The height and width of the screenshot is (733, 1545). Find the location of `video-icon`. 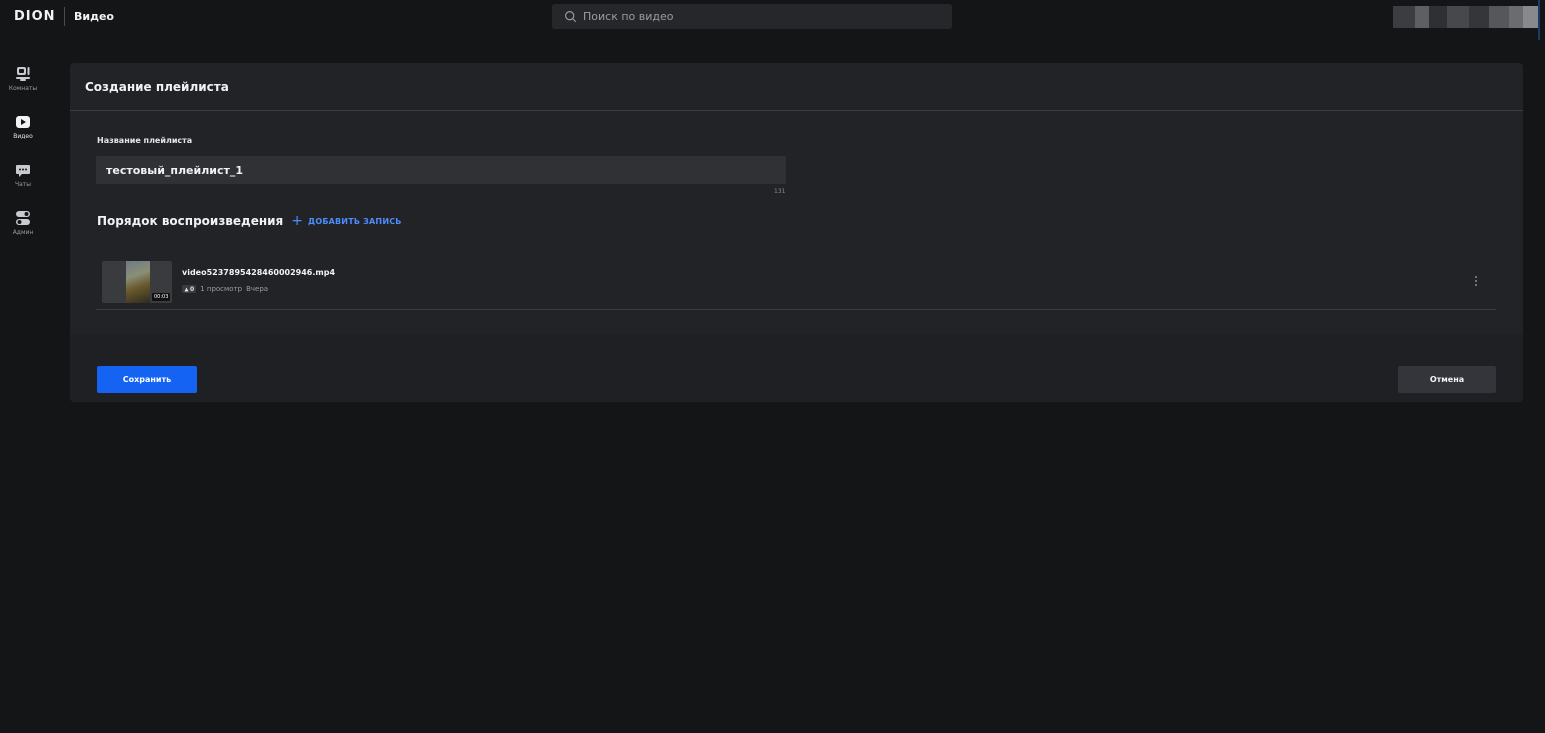

video-icon is located at coordinates (23, 122).